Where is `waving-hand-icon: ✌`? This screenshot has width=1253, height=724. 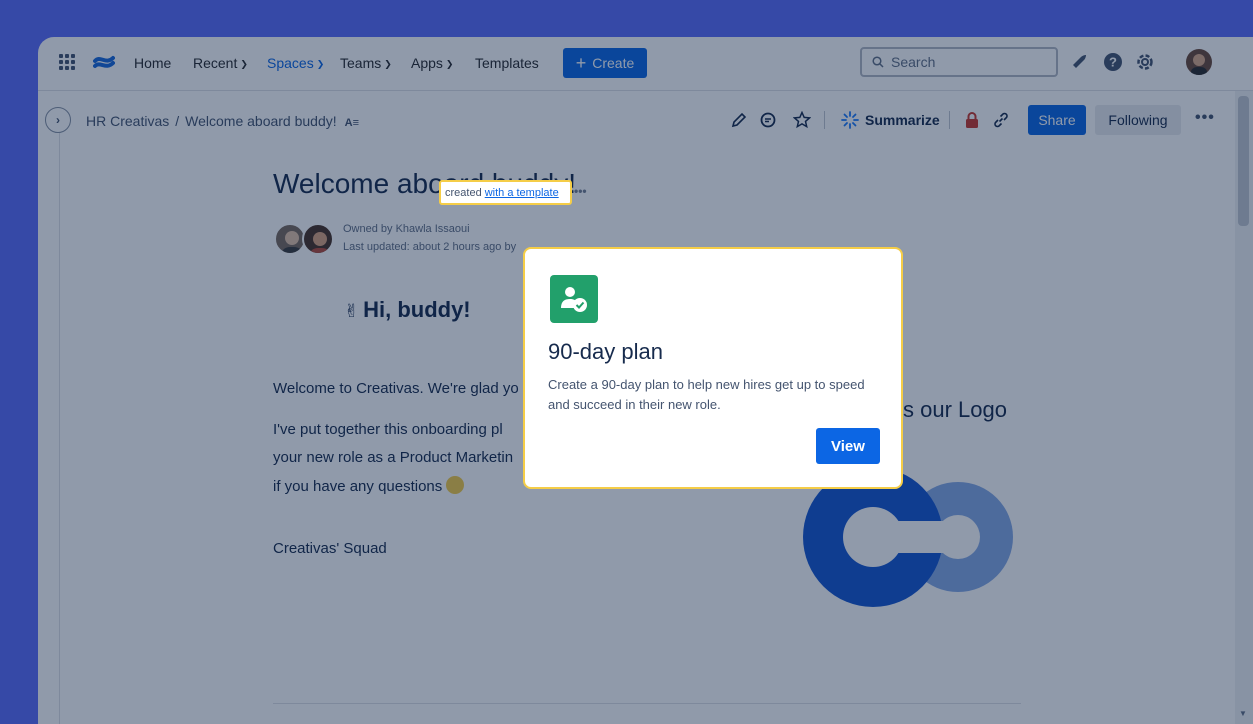 waving-hand-icon: ✌ is located at coordinates (352, 311).